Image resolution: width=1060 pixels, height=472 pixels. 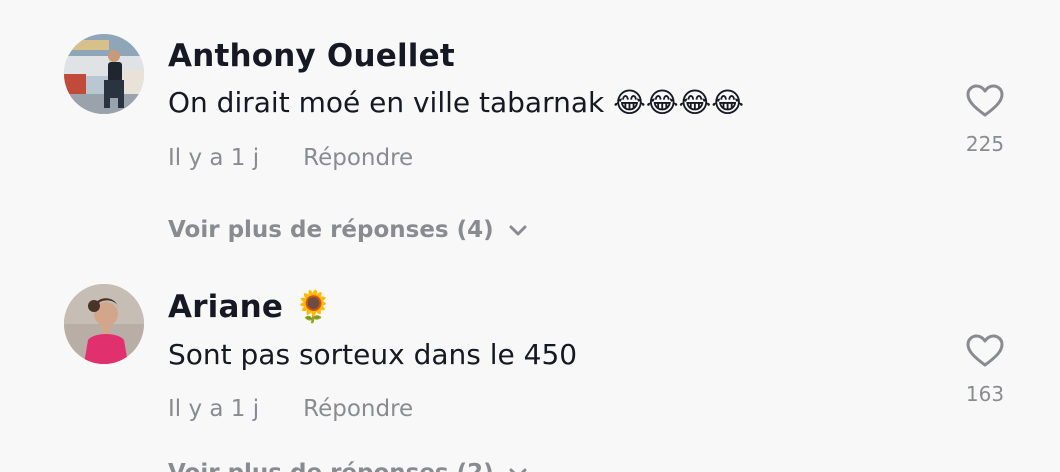 I want to click on like-button: 163, so click(x=985, y=370).